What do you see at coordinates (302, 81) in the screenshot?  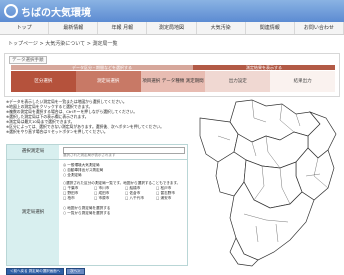 I see `step-5: 結果出力` at bounding box center [302, 81].